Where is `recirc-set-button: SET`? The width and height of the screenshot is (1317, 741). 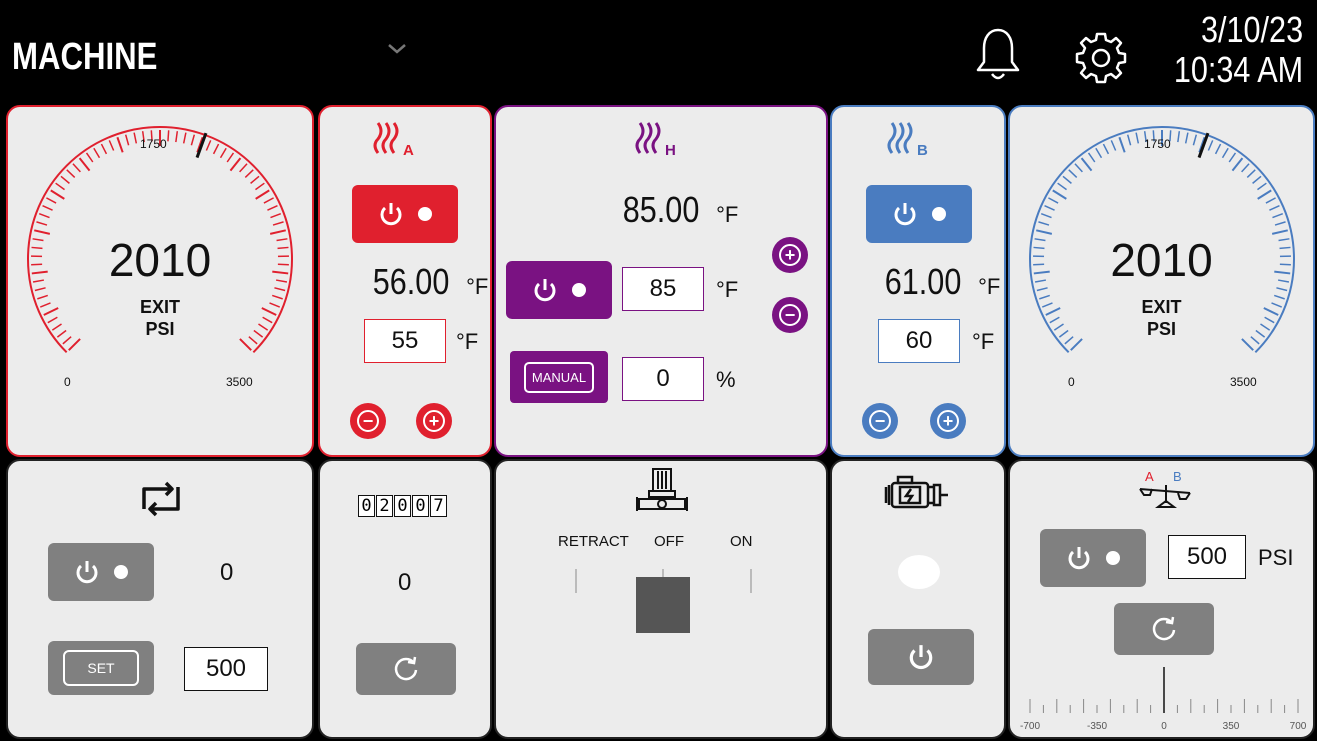 recirc-set-button: SET is located at coordinates (101, 668).